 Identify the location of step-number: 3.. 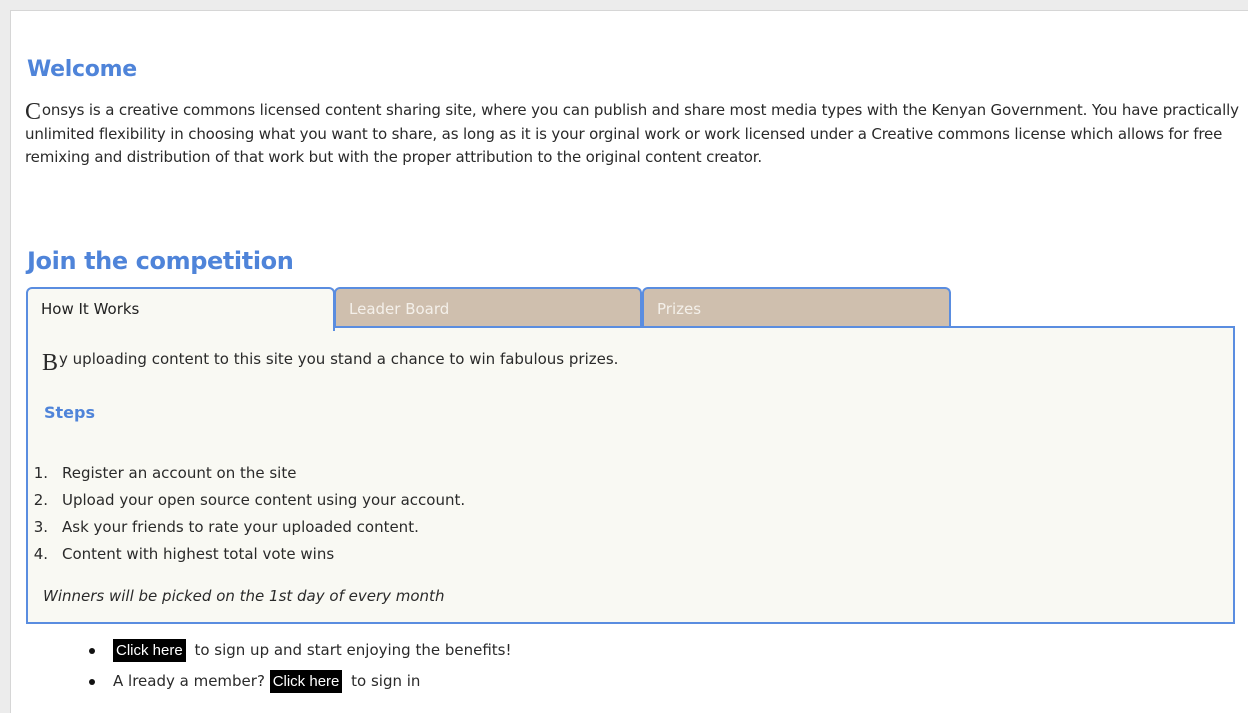
(40, 527).